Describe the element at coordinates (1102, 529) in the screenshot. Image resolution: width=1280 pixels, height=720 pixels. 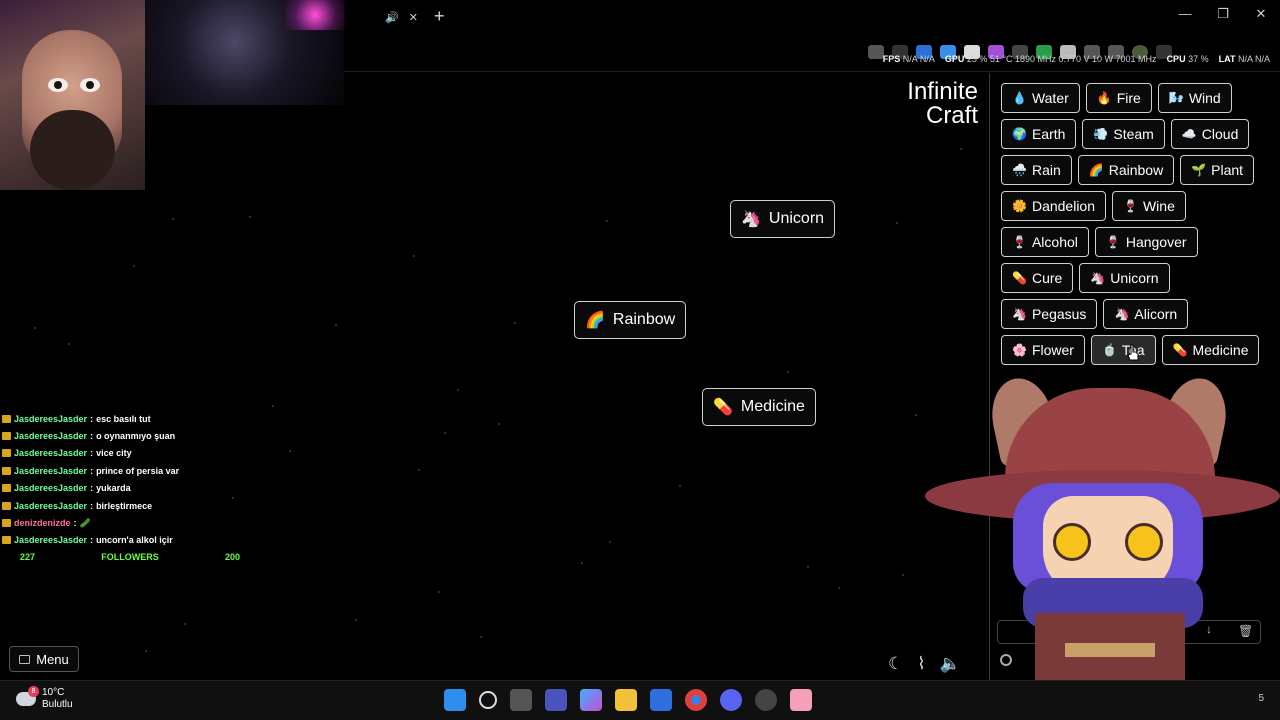
I see `vtuber-avatar` at that location.